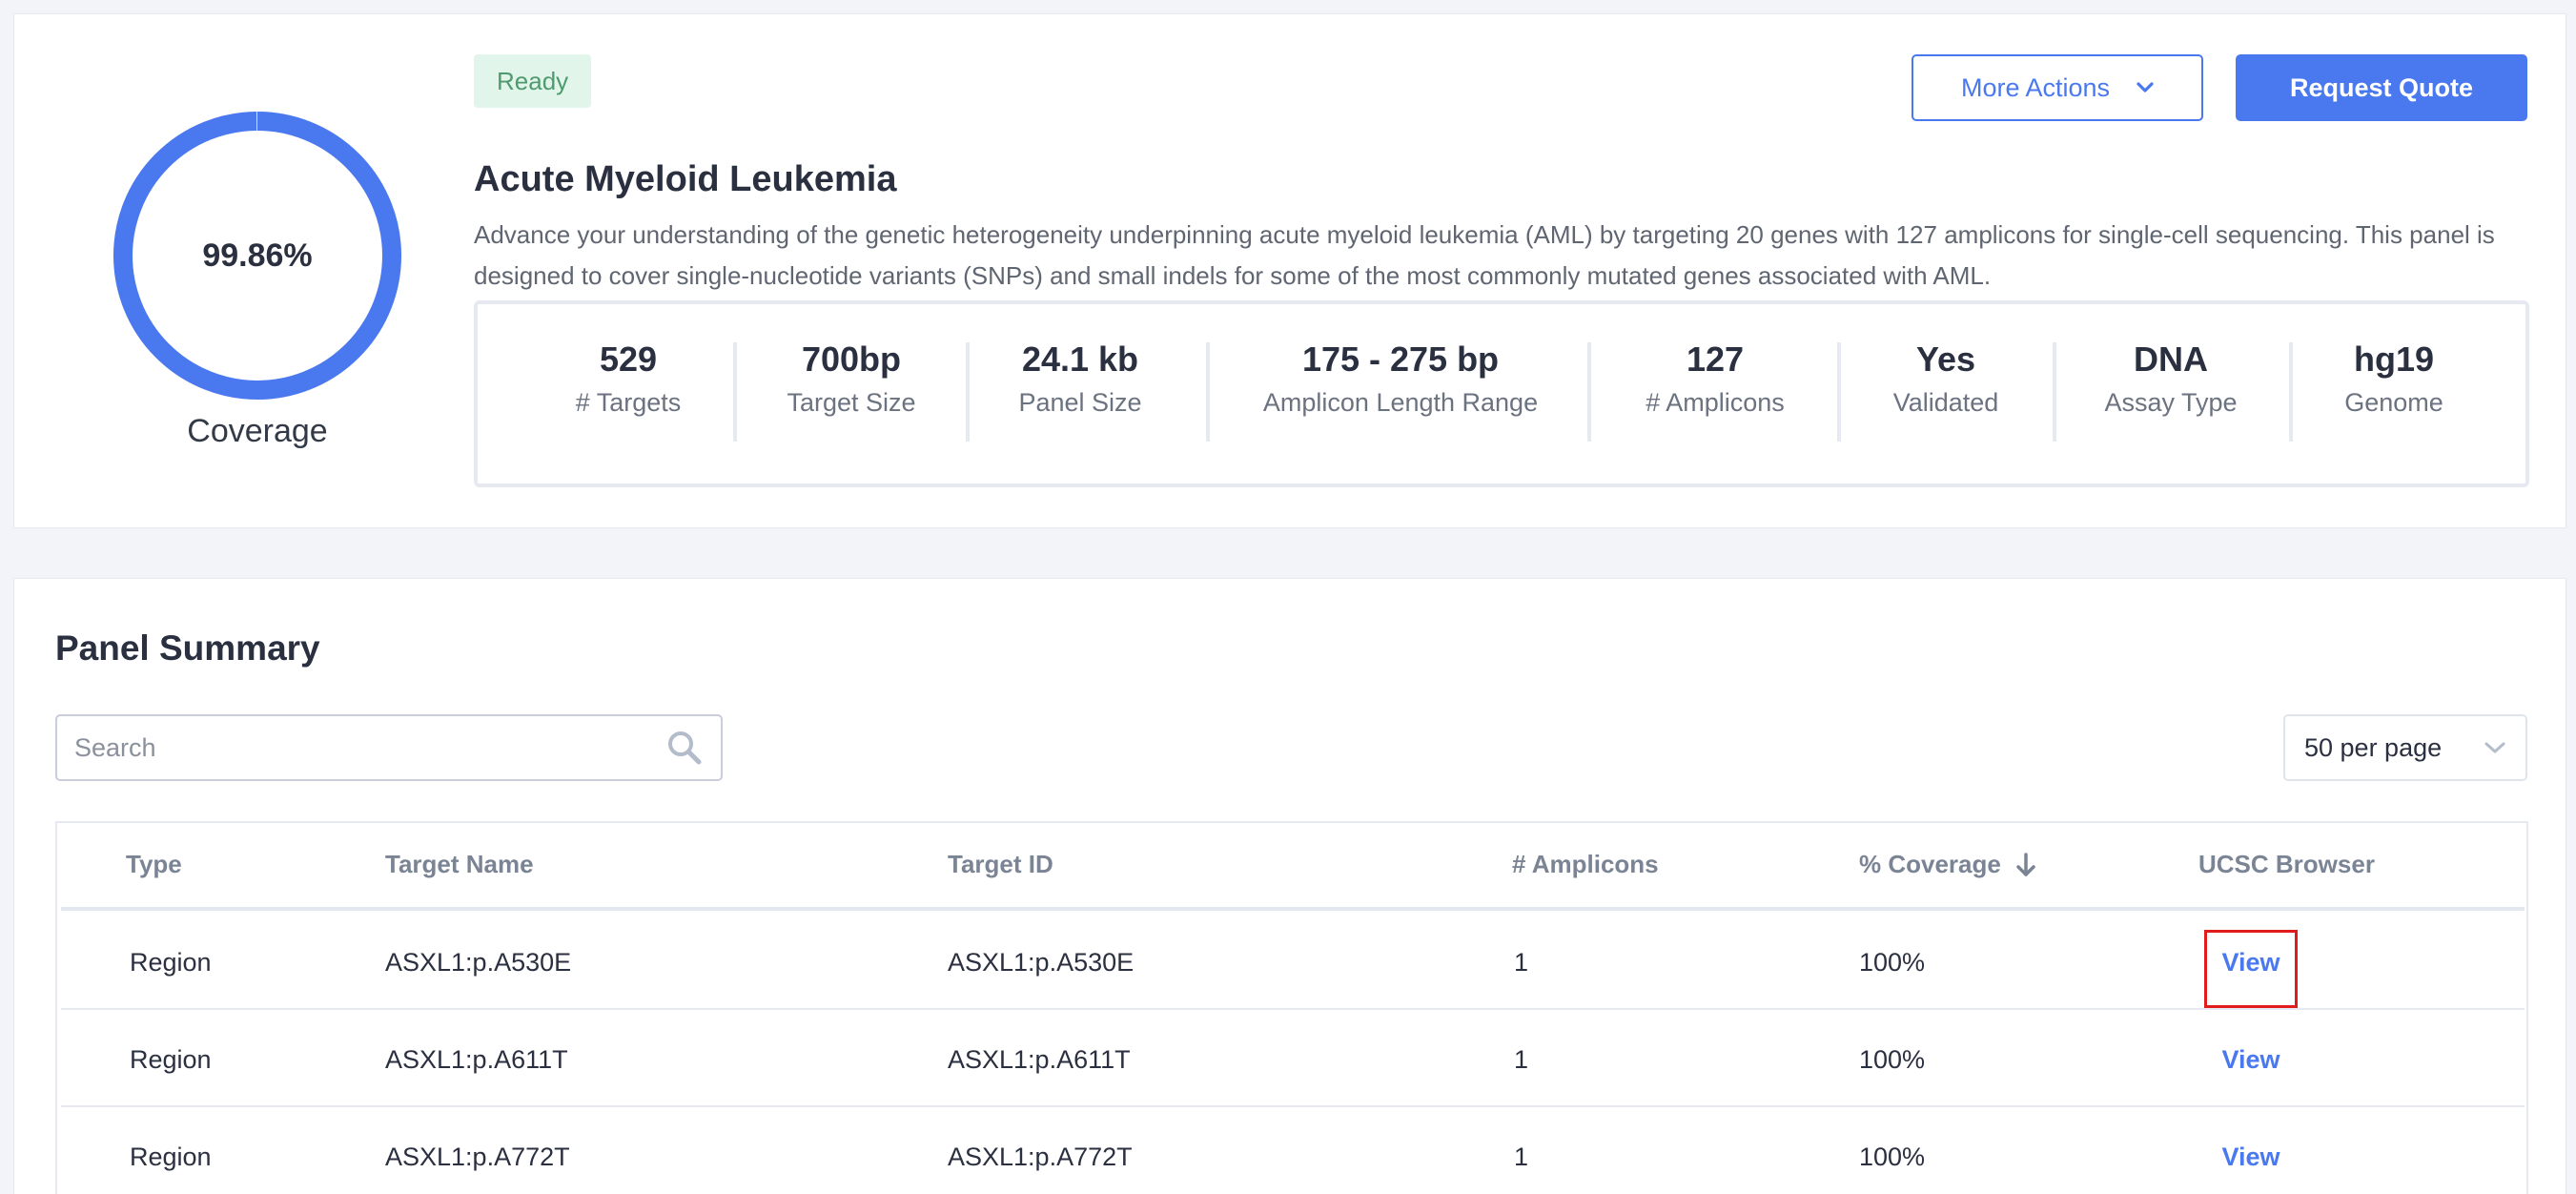 This screenshot has width=2576, height=1194. I want to click on stat-value: 127, so click(1715, 359).